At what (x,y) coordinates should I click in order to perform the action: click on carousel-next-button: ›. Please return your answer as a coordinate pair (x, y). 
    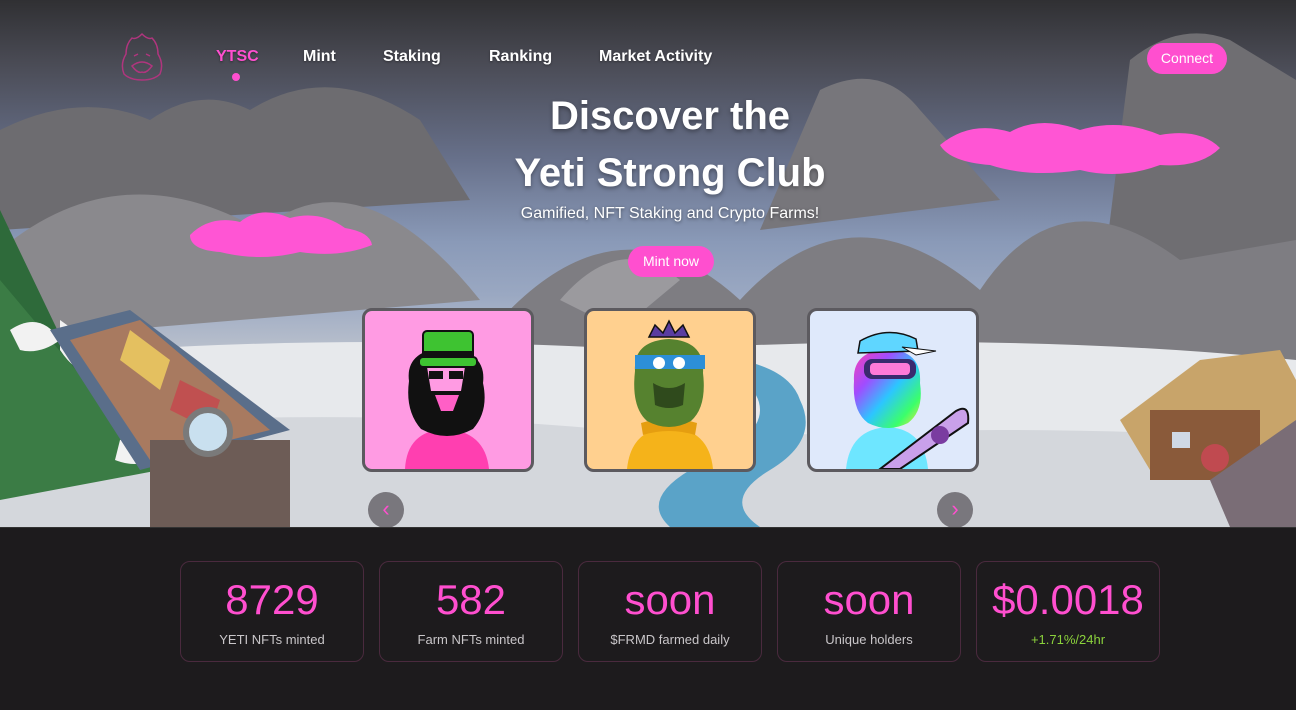
    Looking at the image, I should click on (955, 509).